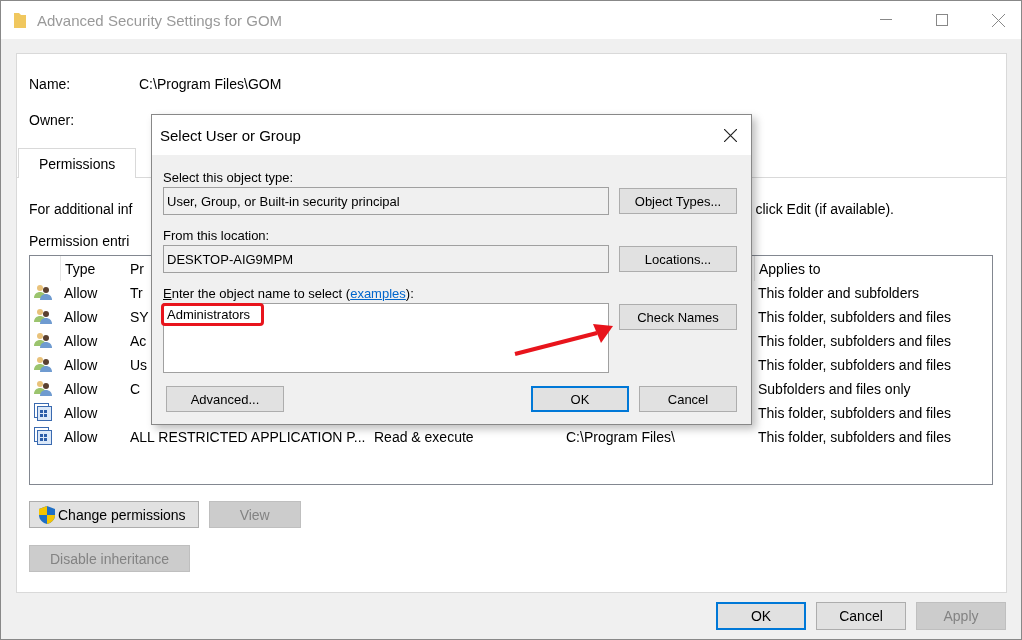  What do you see at coordinates (139, 365) in the screenshot?
I see `table-cell: Us` at bounding box center [139, 365].